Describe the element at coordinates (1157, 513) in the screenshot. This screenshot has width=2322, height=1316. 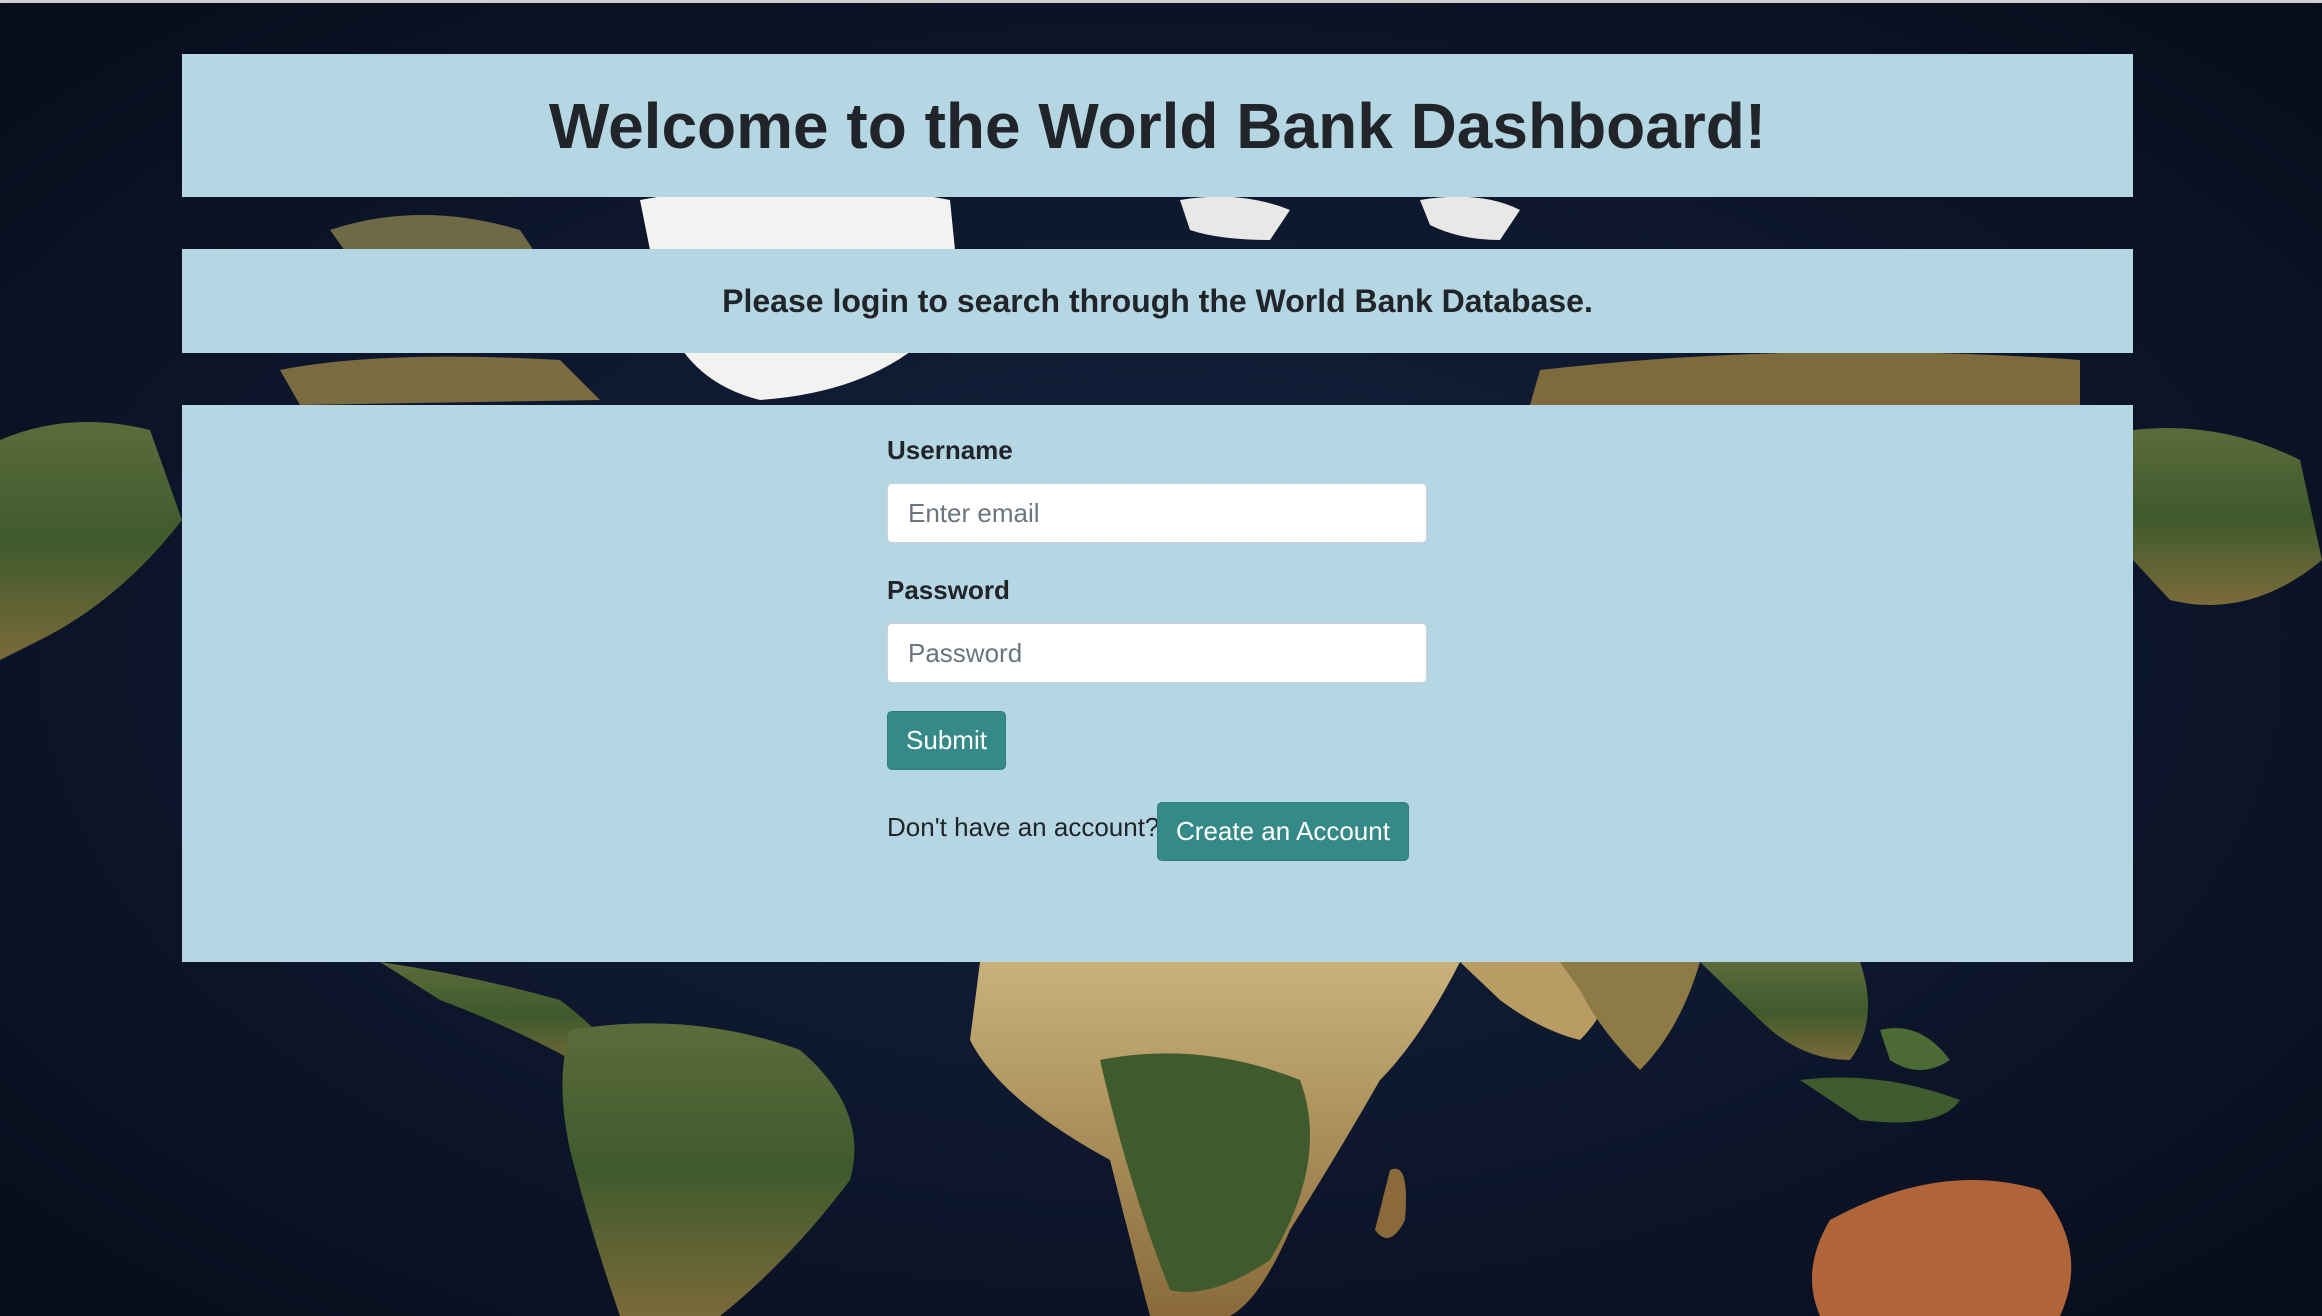
I see `username-input` at that location.